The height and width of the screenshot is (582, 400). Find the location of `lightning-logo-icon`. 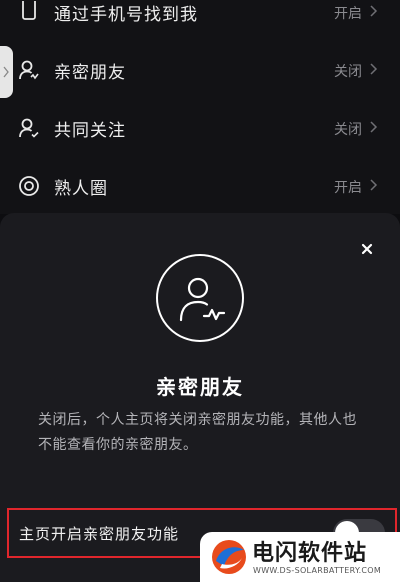

lightning-logo-icon is located at coordinates (229, 557).